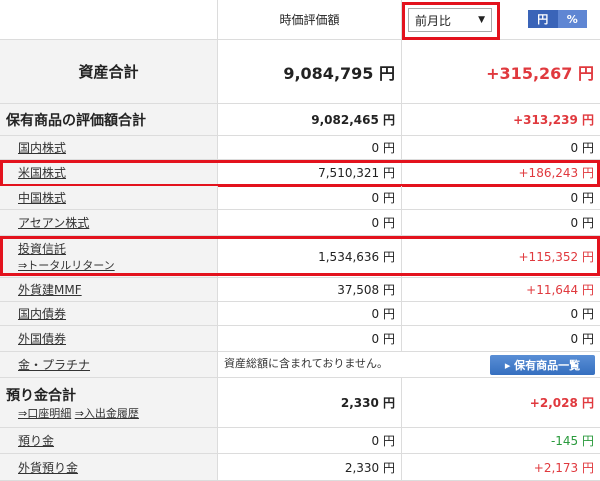  What do you see at coordinates (543, 19) in the screenshot?
I see `toggle-yen-button: 円` at bounding box center [543, 19].